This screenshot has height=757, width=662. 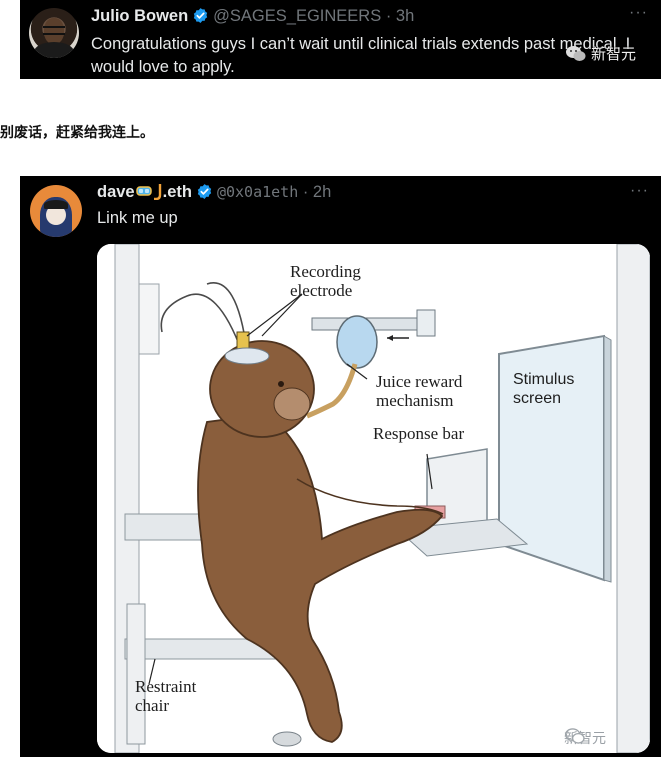 What do you see at coordinates (214, 194) in the screenshot?
I see `tweet-header: dave .eth @0x0a1eth · 2h` at bounding box center [214, 194].